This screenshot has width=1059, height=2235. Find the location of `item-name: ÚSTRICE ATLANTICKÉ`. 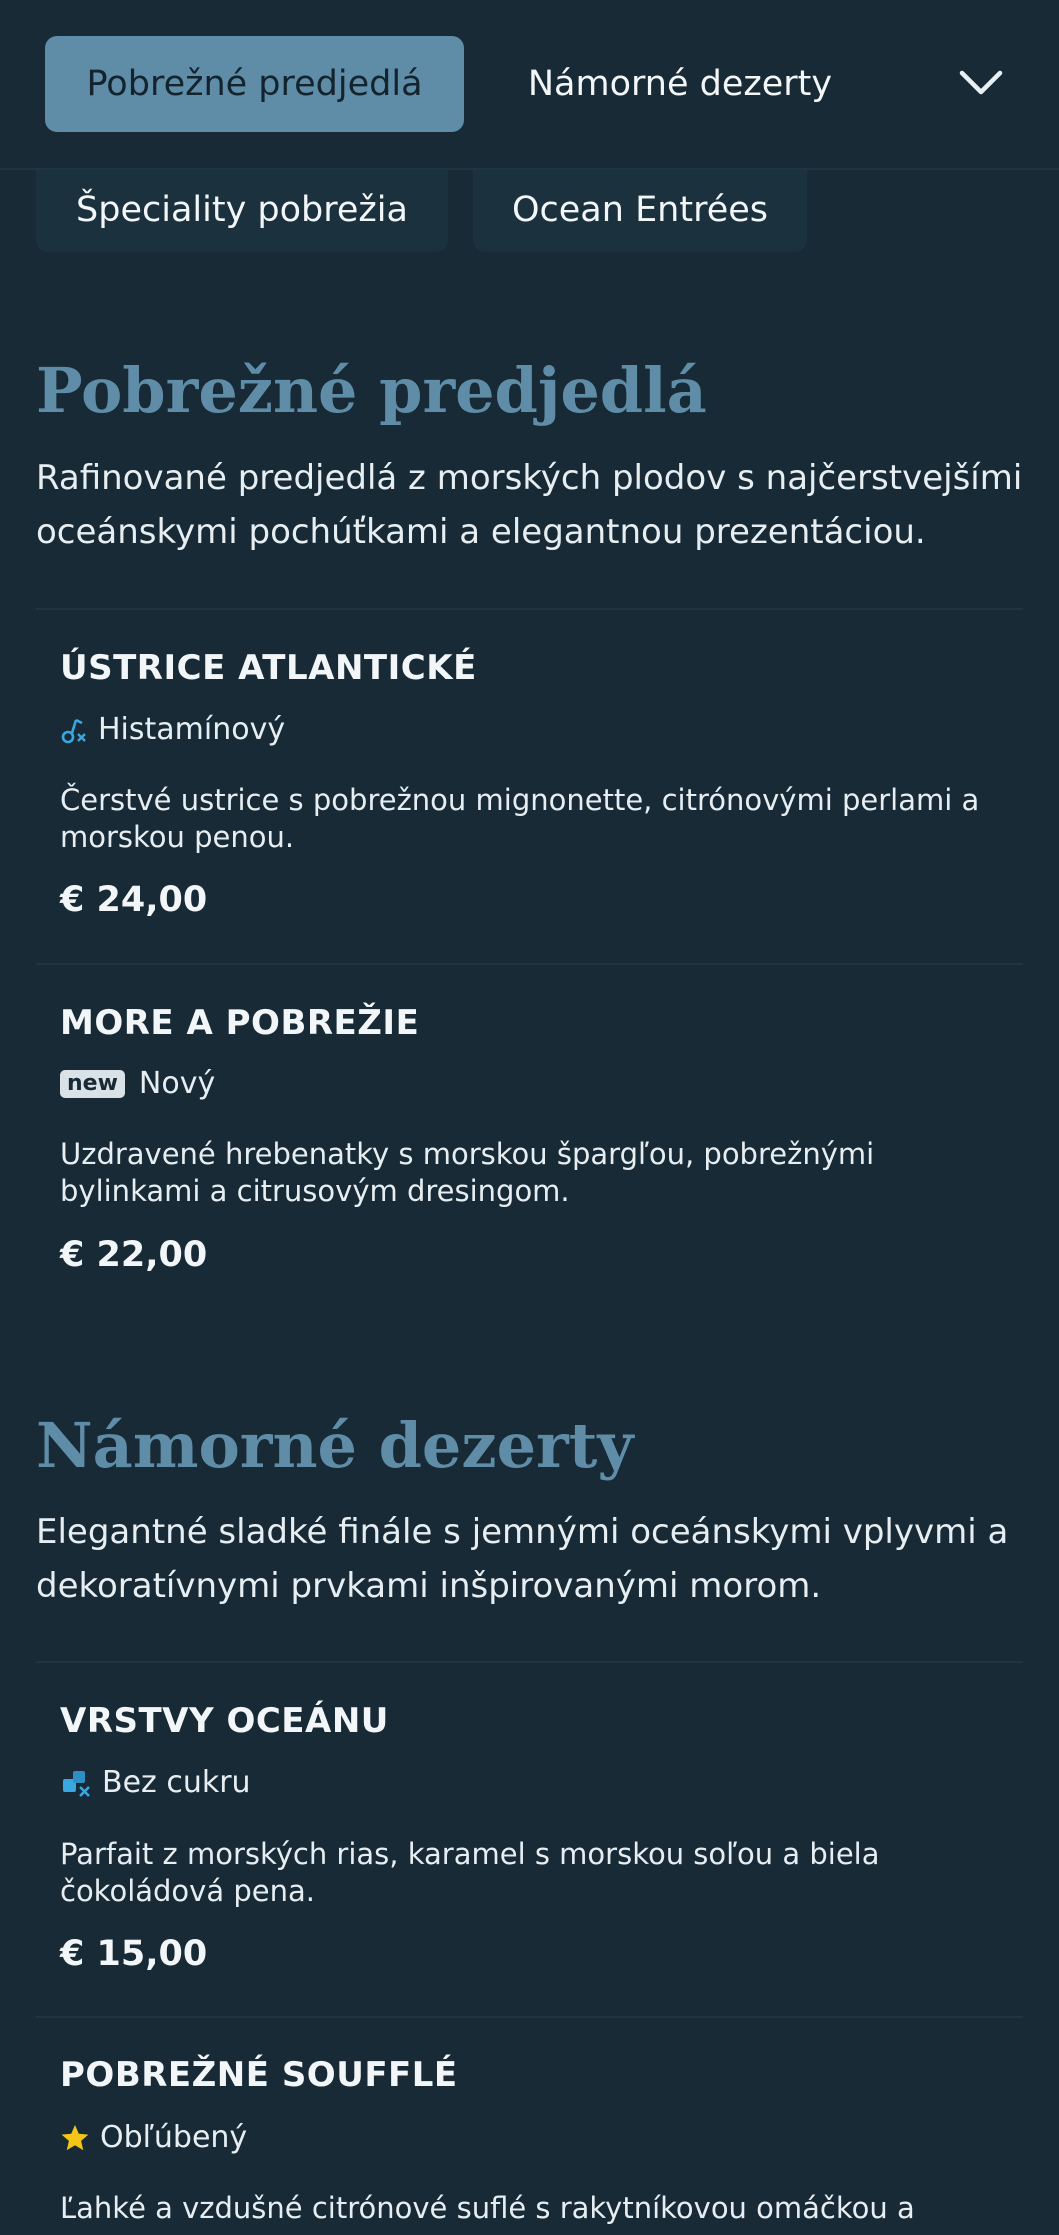

item-name: ÚSTRICE ATLANTICKÉ is located at coordinates (268, 668).